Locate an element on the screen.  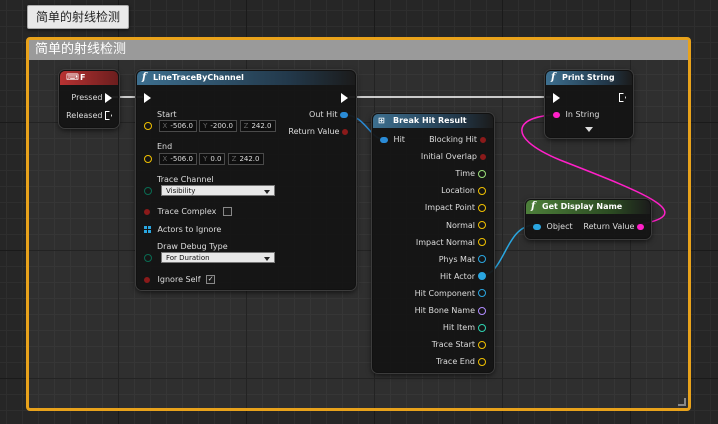
key-f-node-header: ⌨ F is located at coordinates (89, 78).